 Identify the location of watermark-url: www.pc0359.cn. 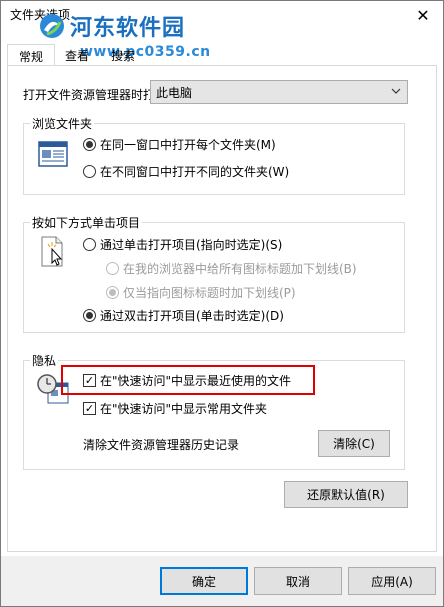
(145, 52).